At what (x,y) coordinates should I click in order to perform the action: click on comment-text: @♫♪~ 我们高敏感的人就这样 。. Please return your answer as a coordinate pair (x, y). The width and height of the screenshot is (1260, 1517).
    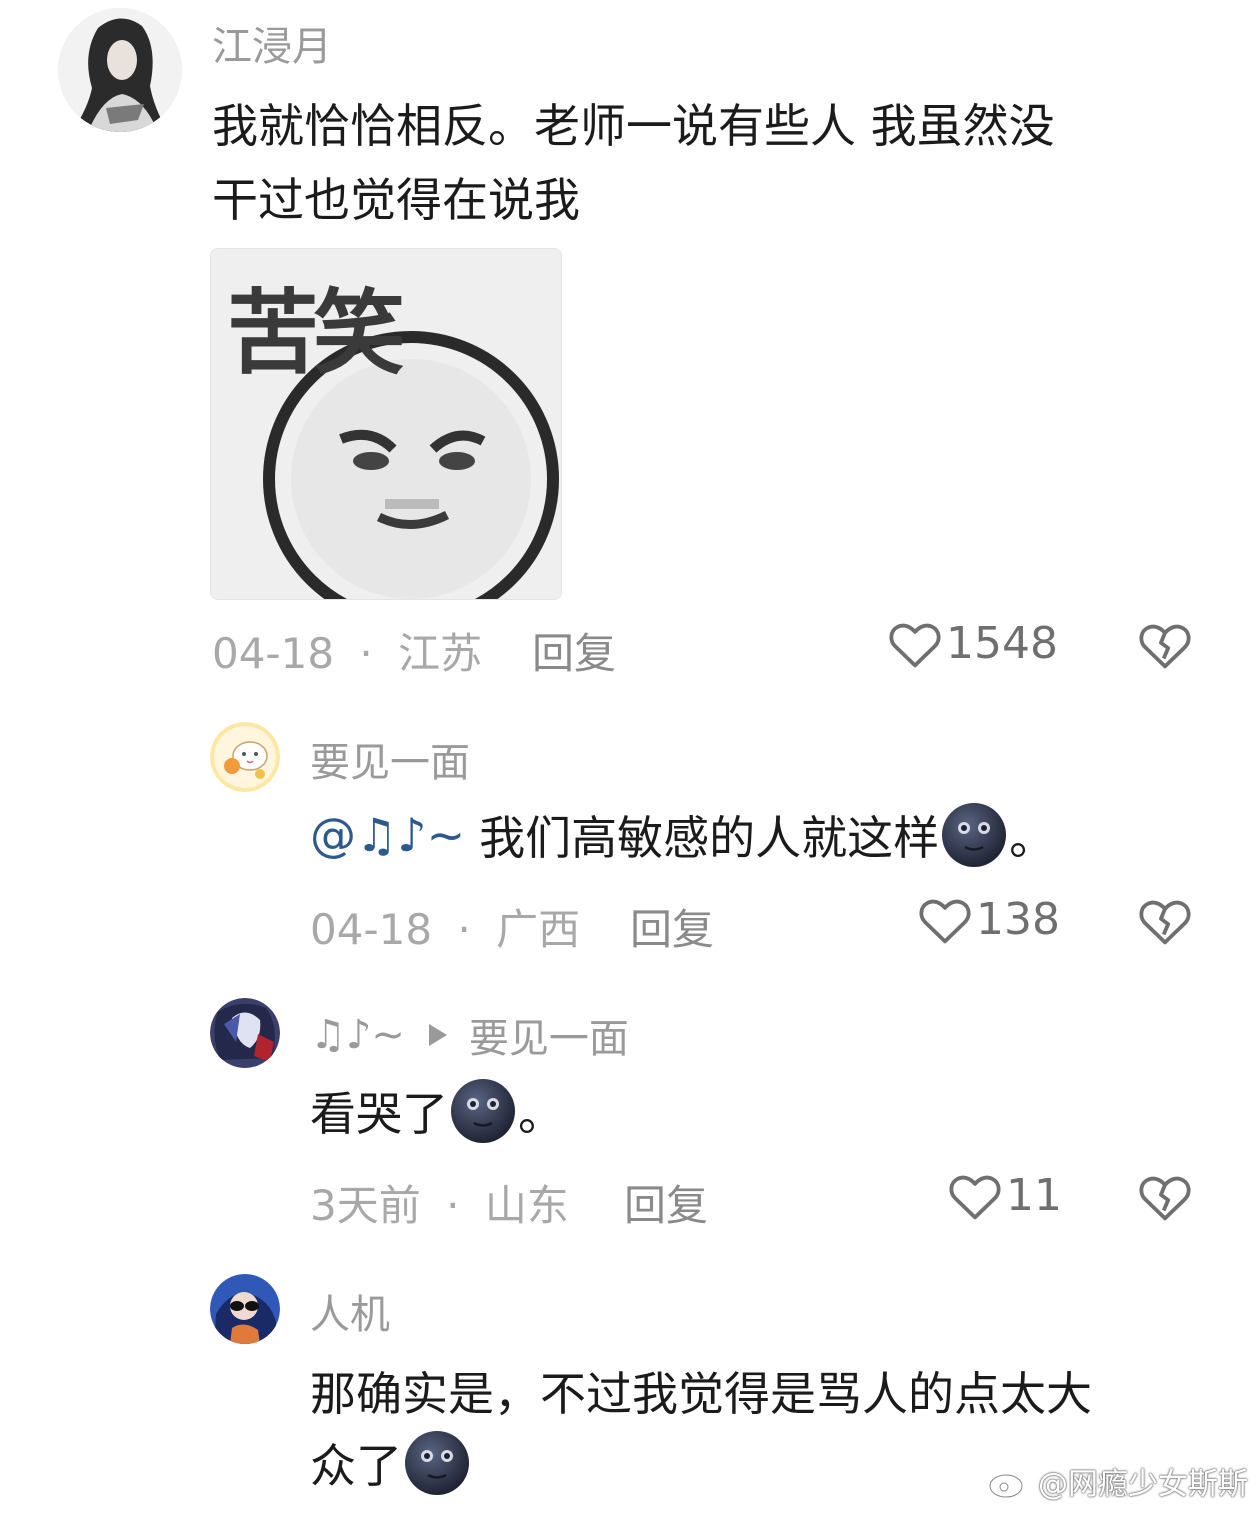
    Looking at the image, I should click on (682, 835).